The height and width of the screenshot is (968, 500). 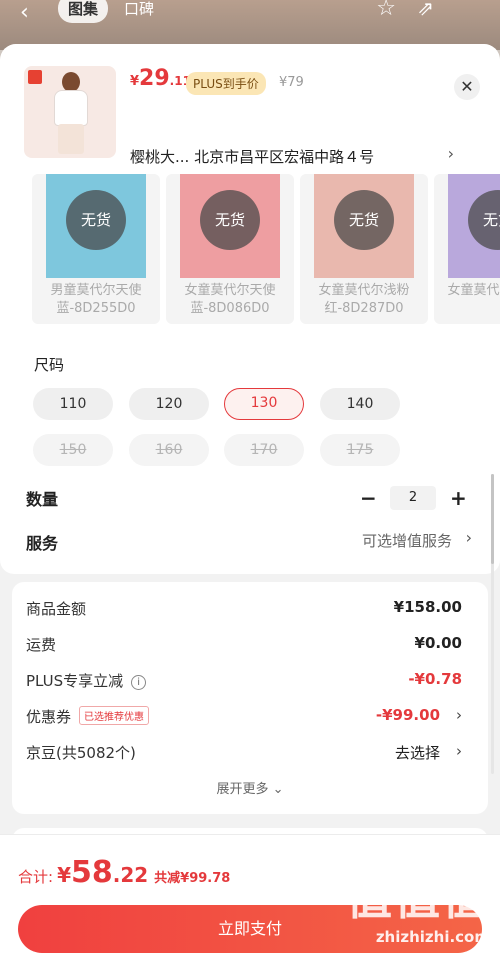 I want to click on size-option-140: 140, so click(x=360, y=404).